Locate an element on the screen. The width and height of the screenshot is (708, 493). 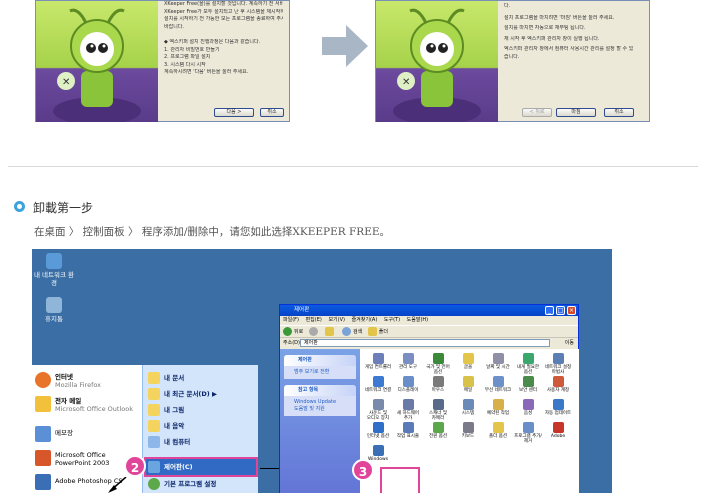
control-panel-item: 사용자 계정 is located at coordinates (558, 384).